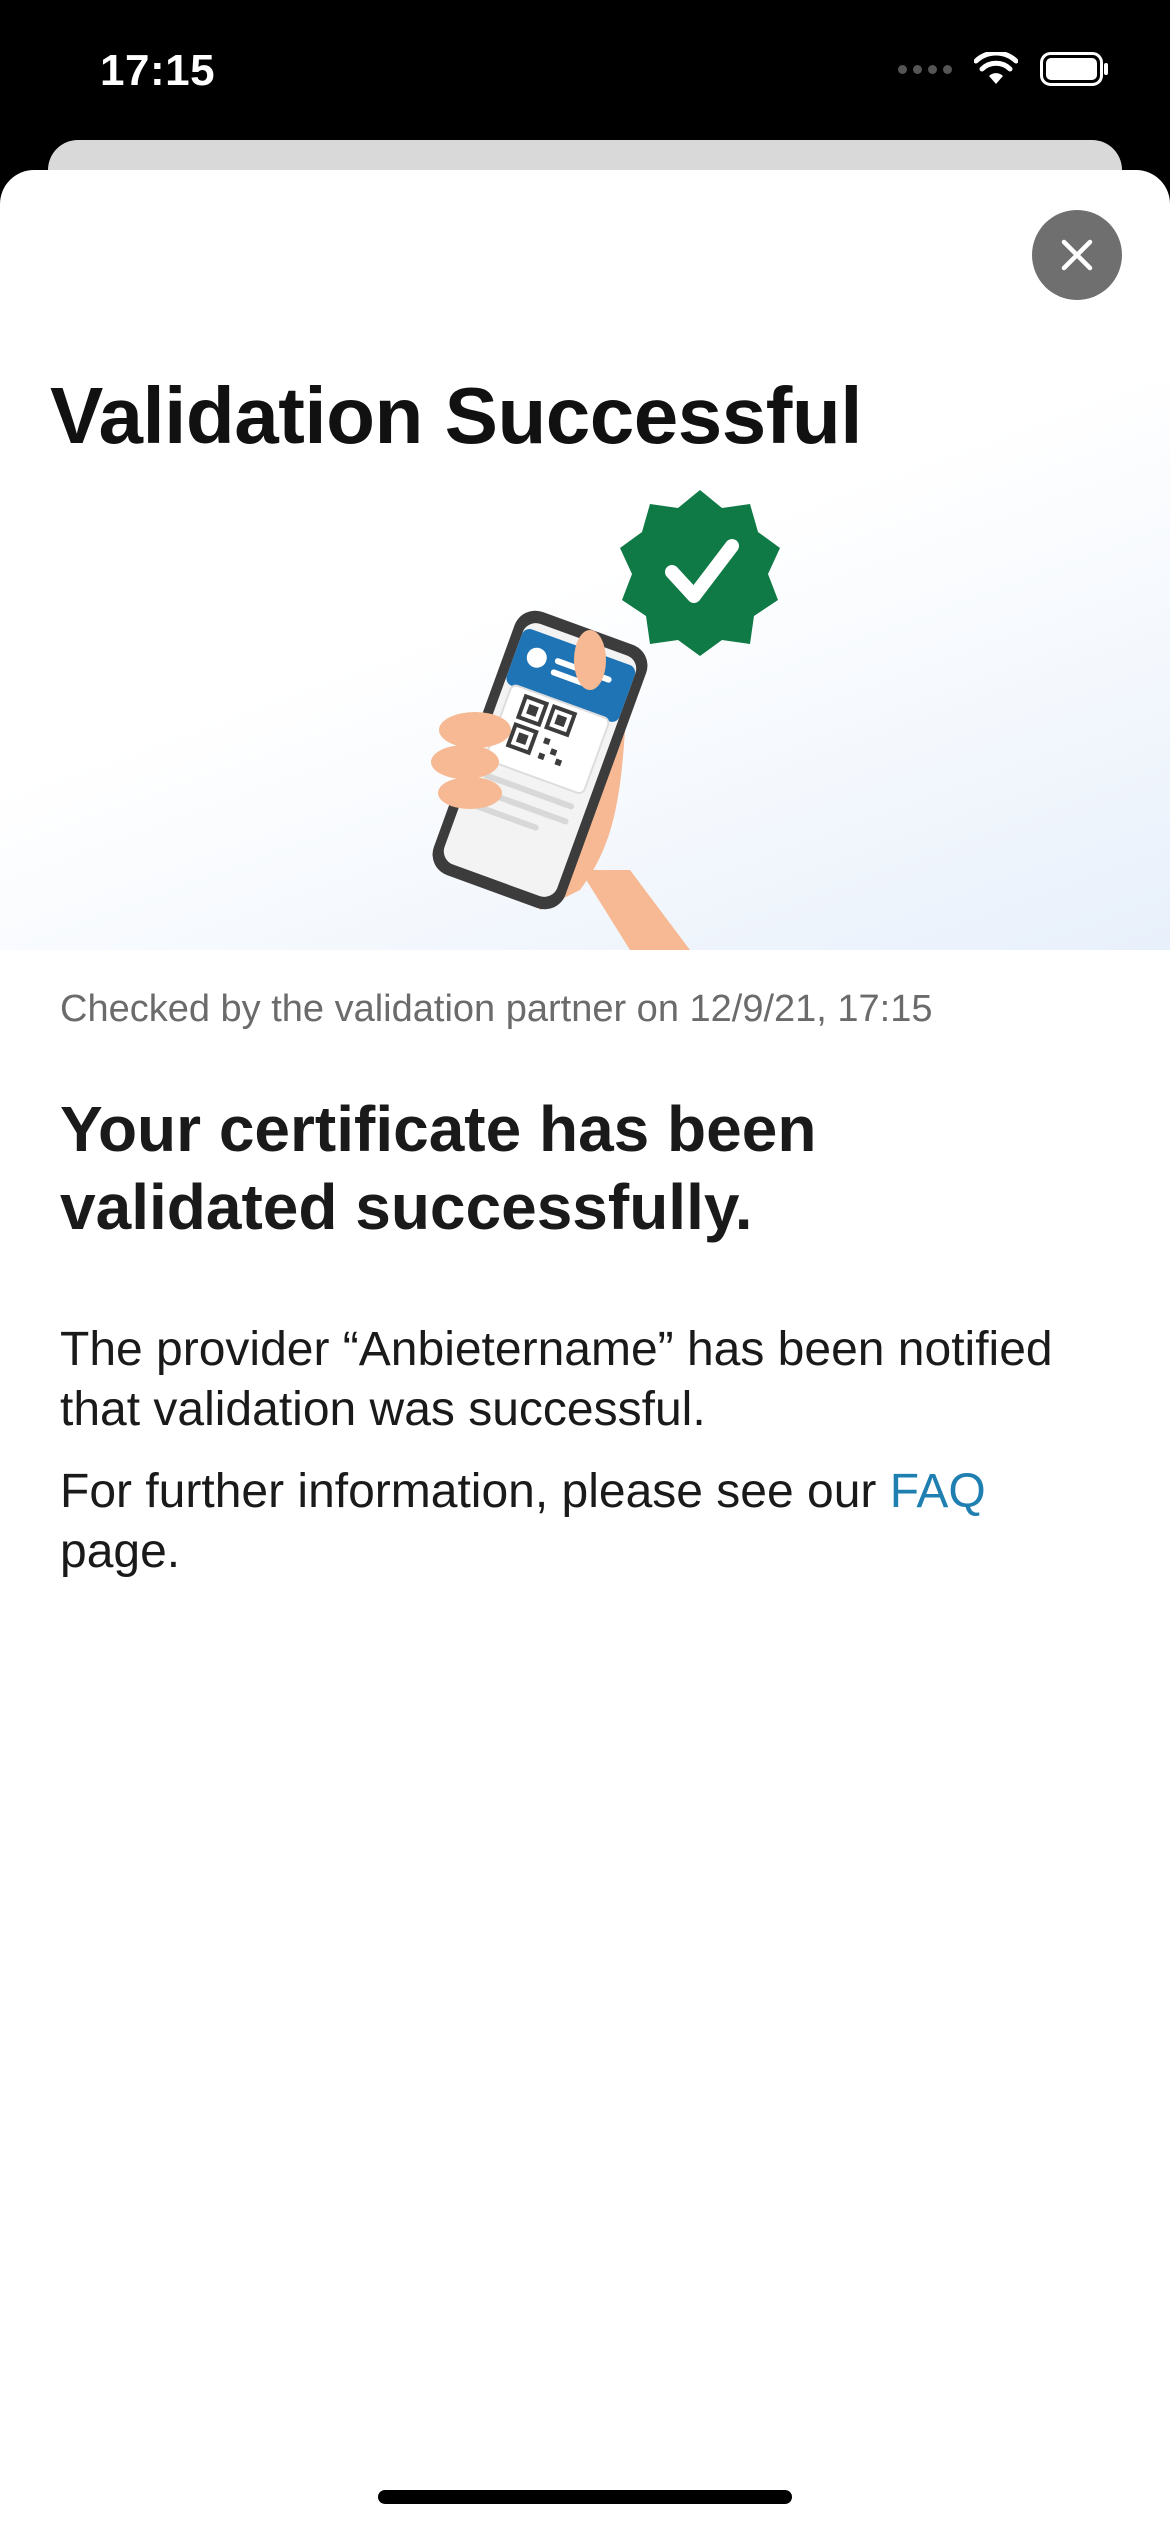 This screenshot has width=1170, height=2532. Describe the element at coordinates (456, 415) in the screenshot. I see `page-title: Validation Successful` at that location.